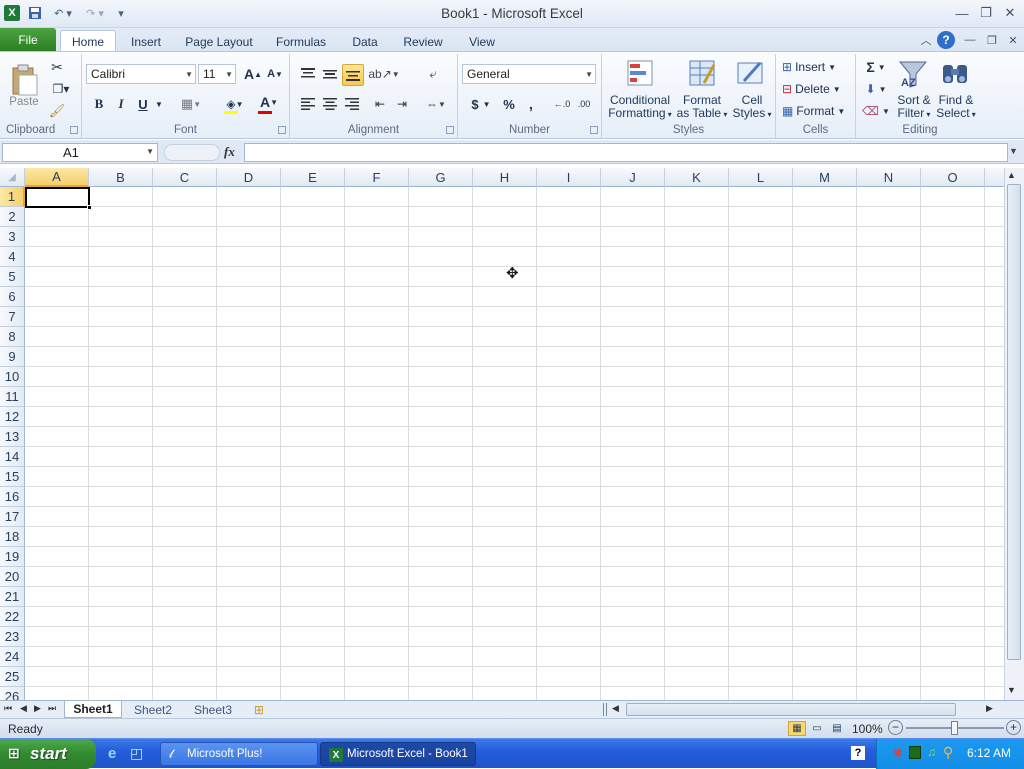 The width and height of the screenshot is (1024, 769). I want to click on taskbar-item-microsoft-plus: 𝓁 Microsoft Plus!, so click(239, 754).